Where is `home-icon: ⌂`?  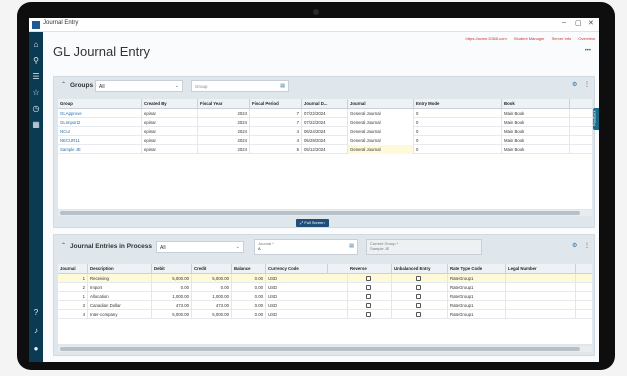 home-icon: ⌂ is located at coordinates (36, 45).